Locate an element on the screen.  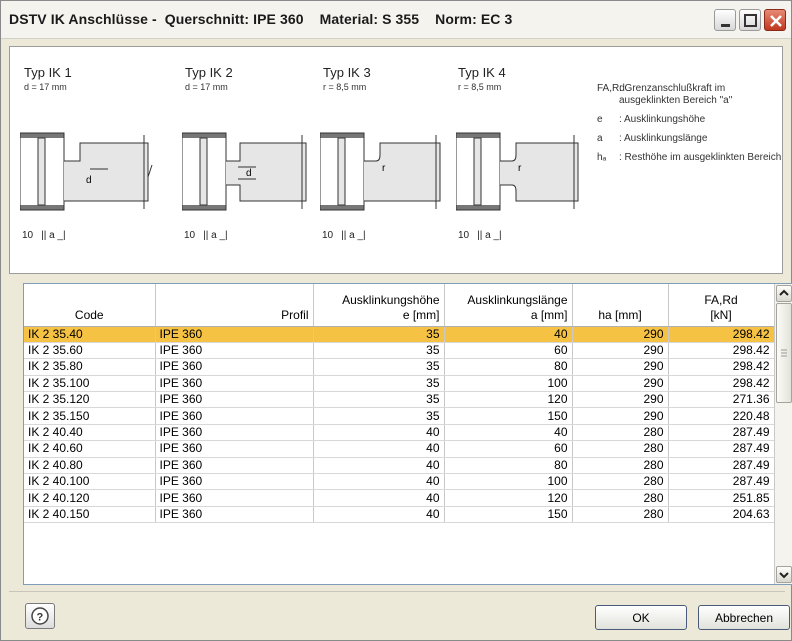
ok-button: OK is located at coordinates (641, 617).